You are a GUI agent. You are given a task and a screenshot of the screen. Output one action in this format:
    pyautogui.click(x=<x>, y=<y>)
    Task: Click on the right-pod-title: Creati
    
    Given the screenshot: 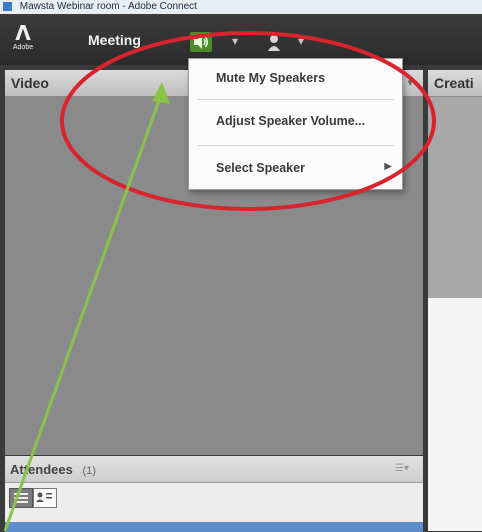 What is the action you would take?
    pyautogui.click(x=454, y=83)
    